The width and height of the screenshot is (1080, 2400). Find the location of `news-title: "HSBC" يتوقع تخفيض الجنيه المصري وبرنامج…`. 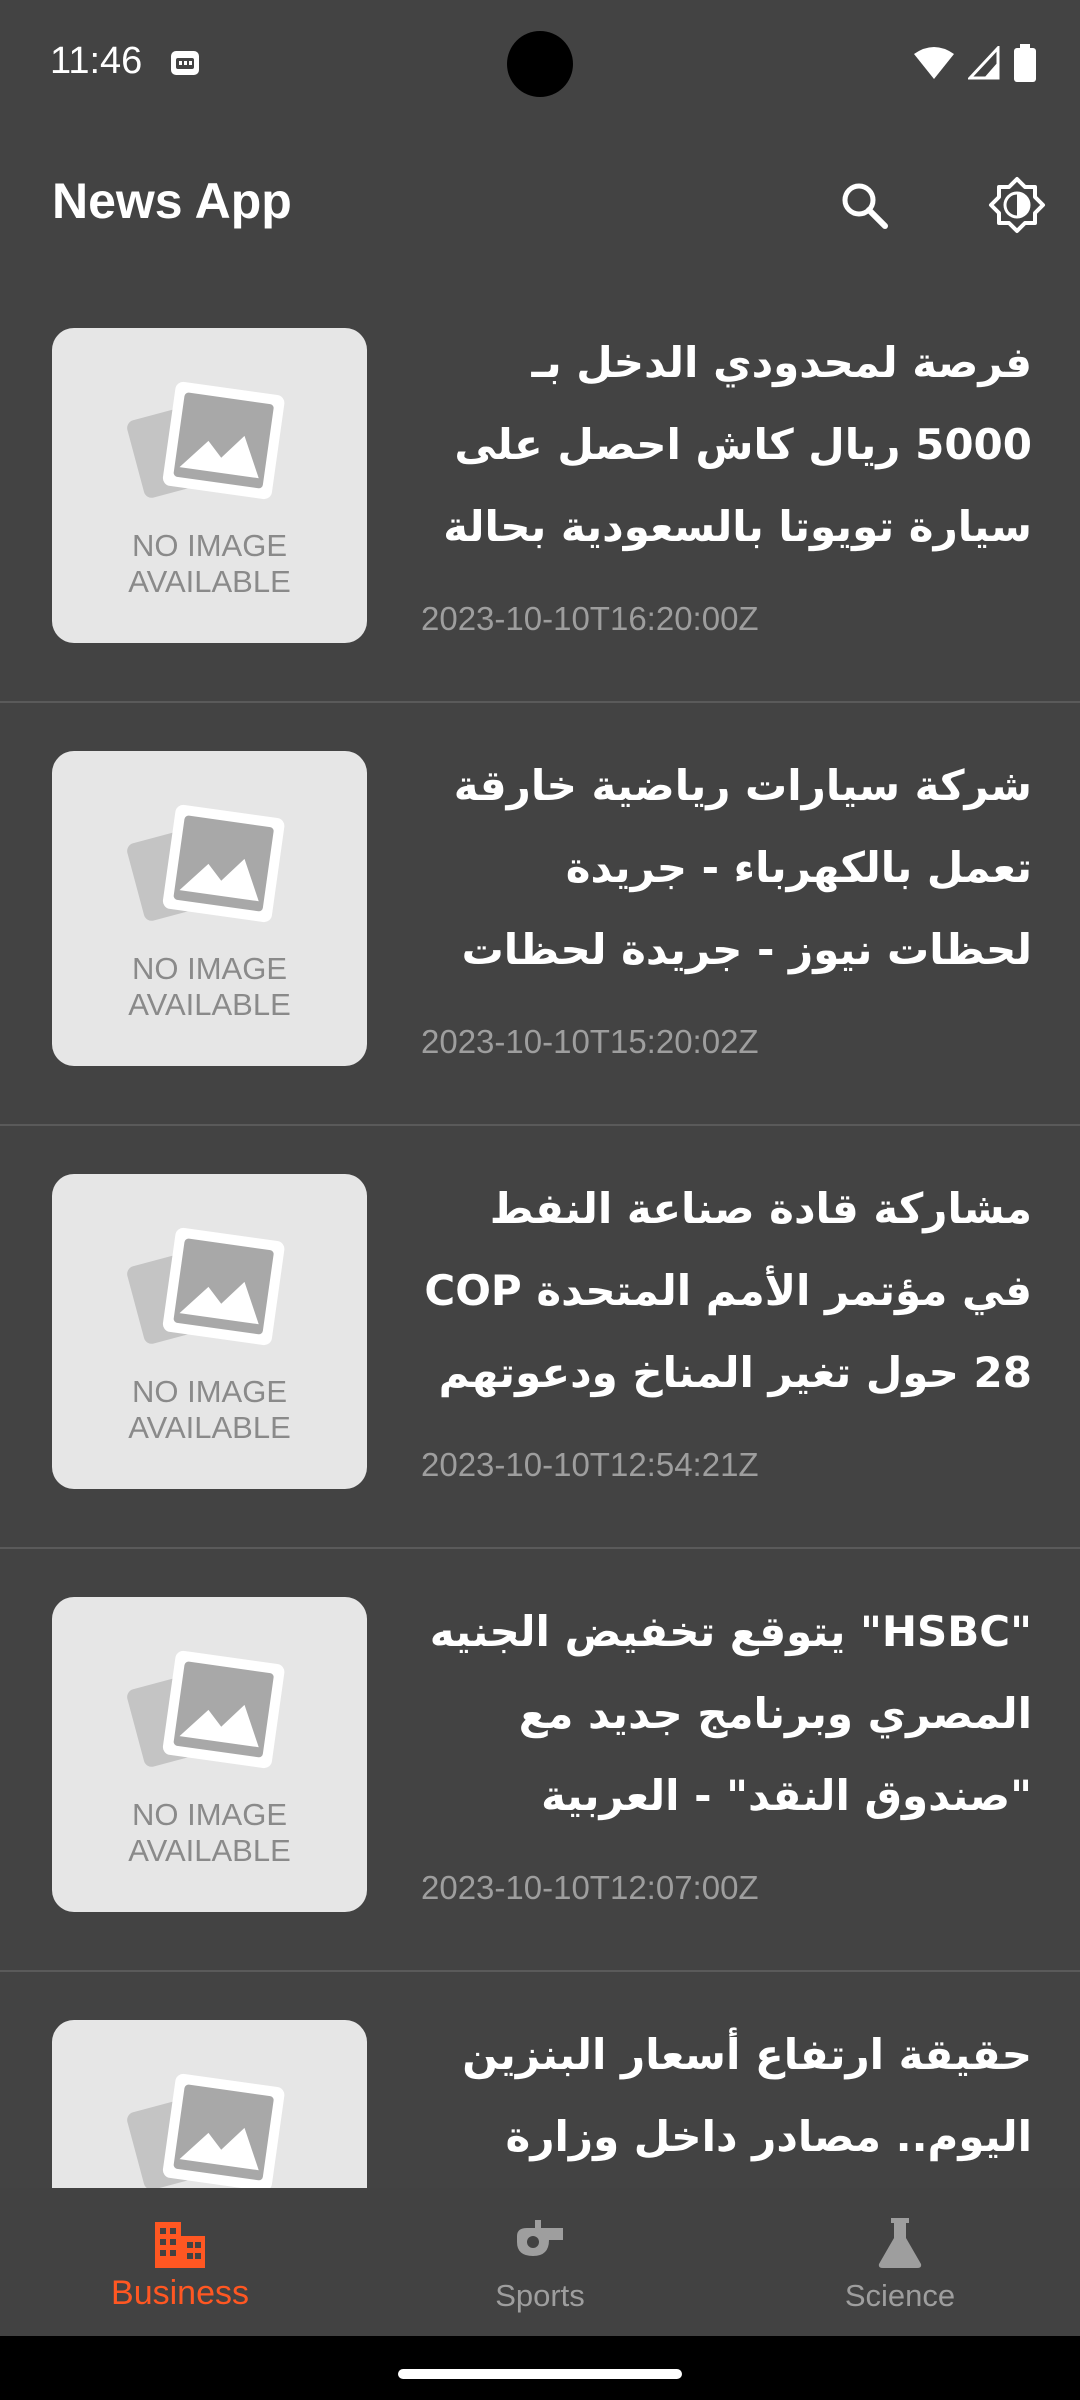

news-title: "HSBC" يتوقع تخفيض الجنيه المصري وبرنامج… is located at coordinates (726, 1714).